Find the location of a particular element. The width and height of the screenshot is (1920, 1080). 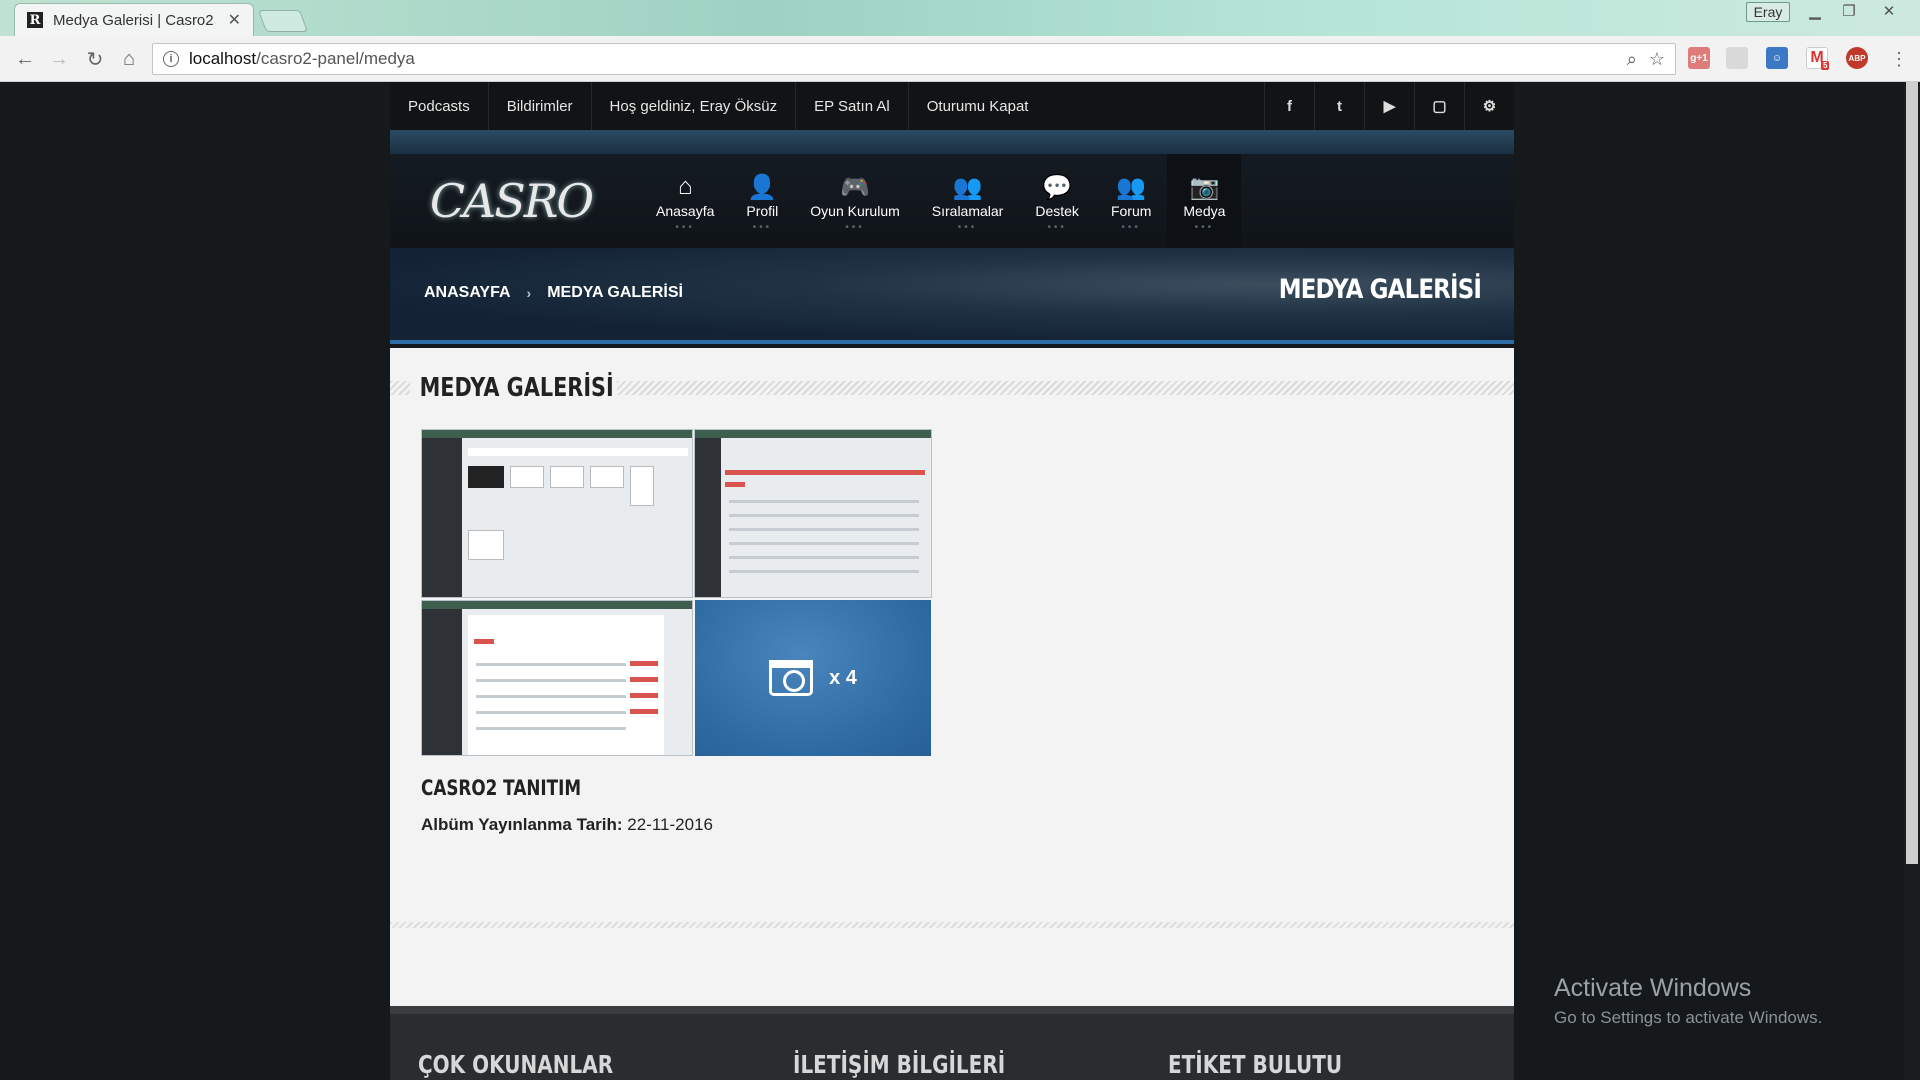

menu-item-game-setup: 🎮 Oyun Kurulum ••• is located at coordinates (854, 201).